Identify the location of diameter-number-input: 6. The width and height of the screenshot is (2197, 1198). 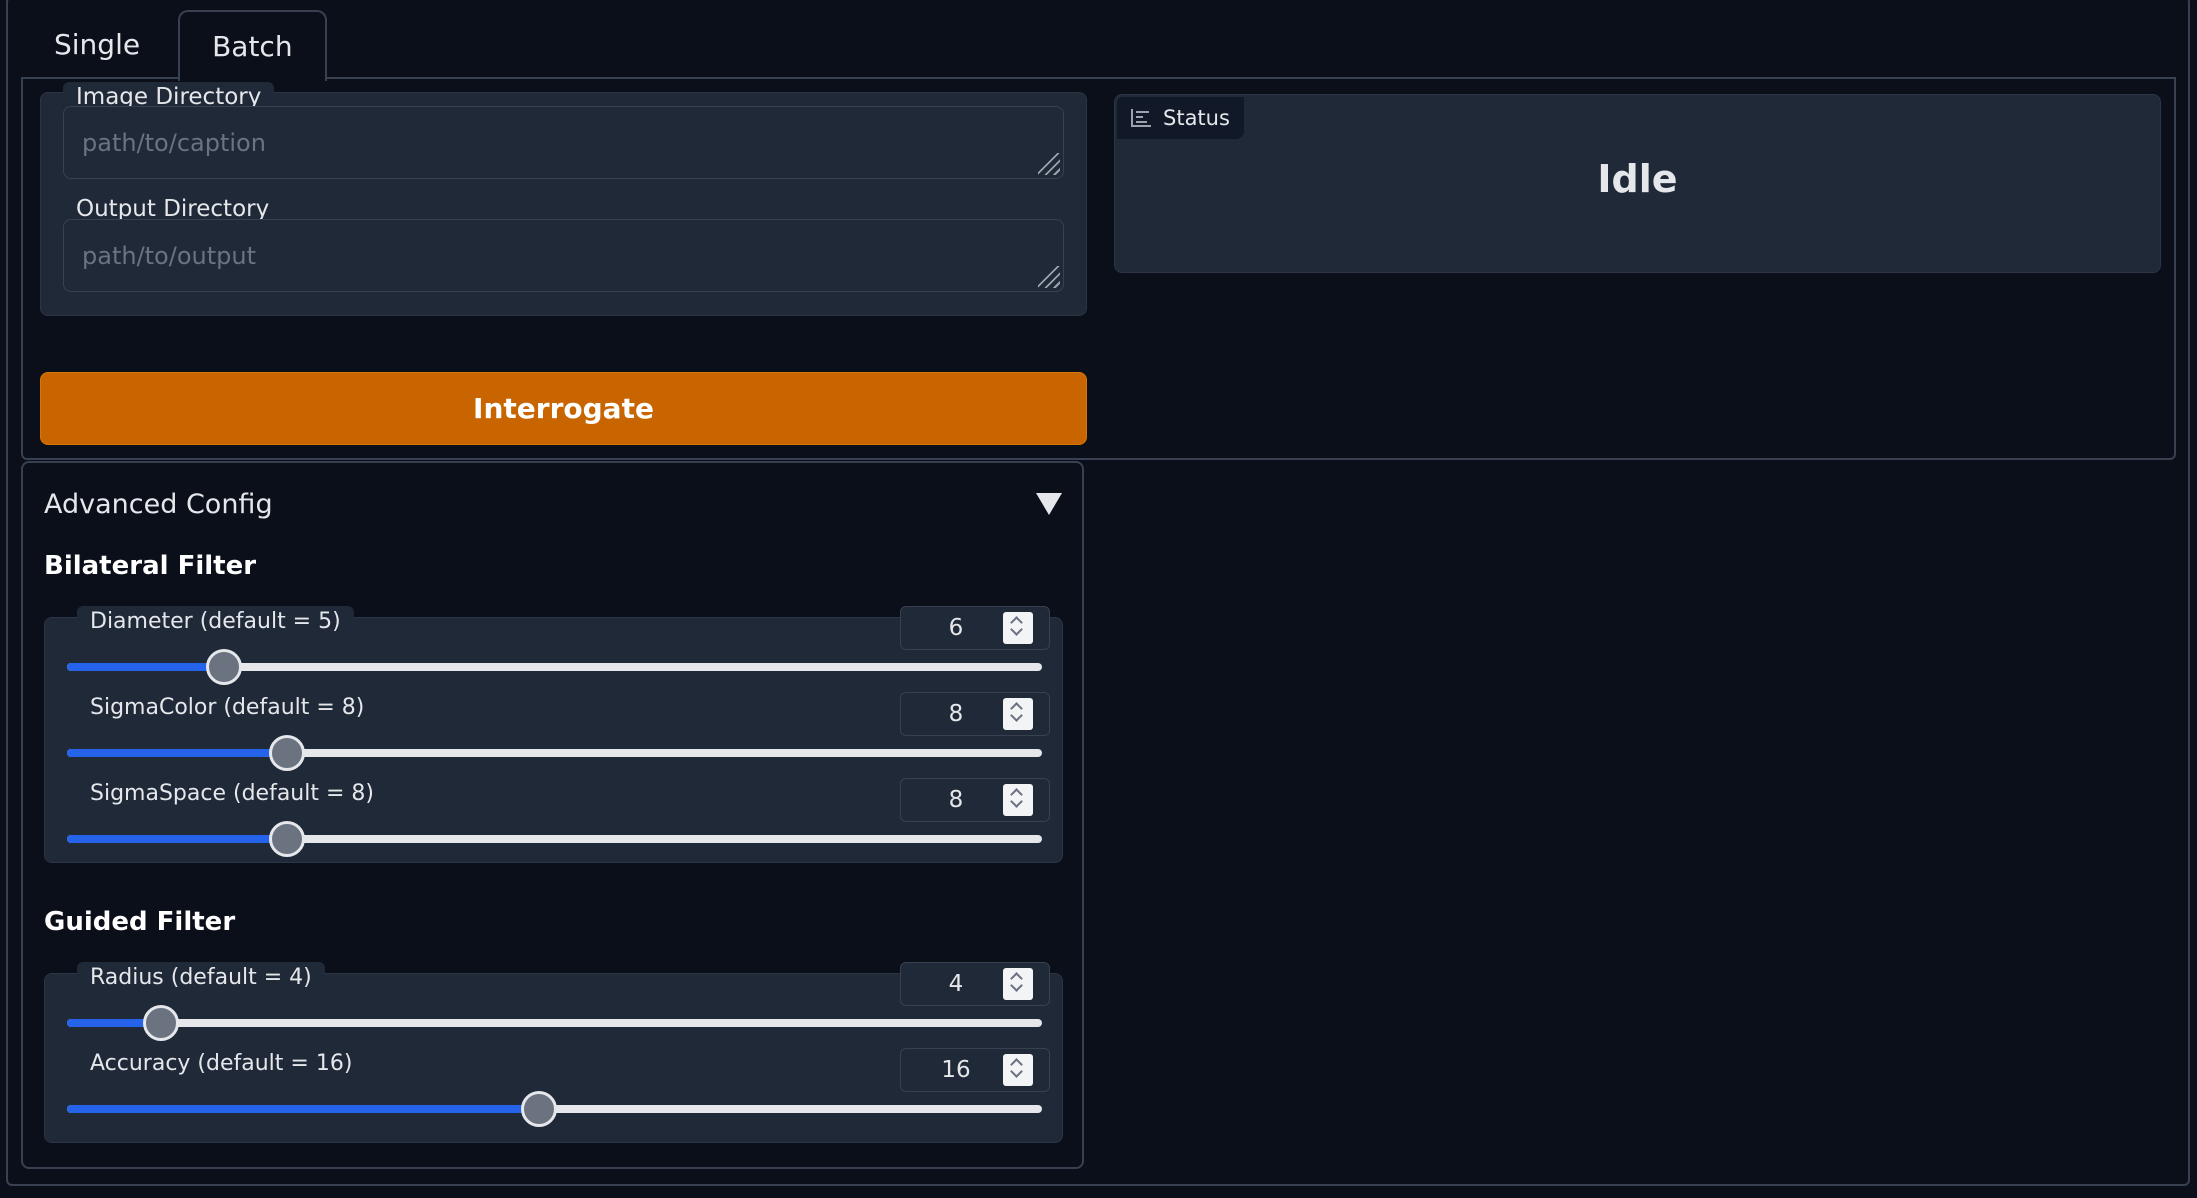
(975, 628).